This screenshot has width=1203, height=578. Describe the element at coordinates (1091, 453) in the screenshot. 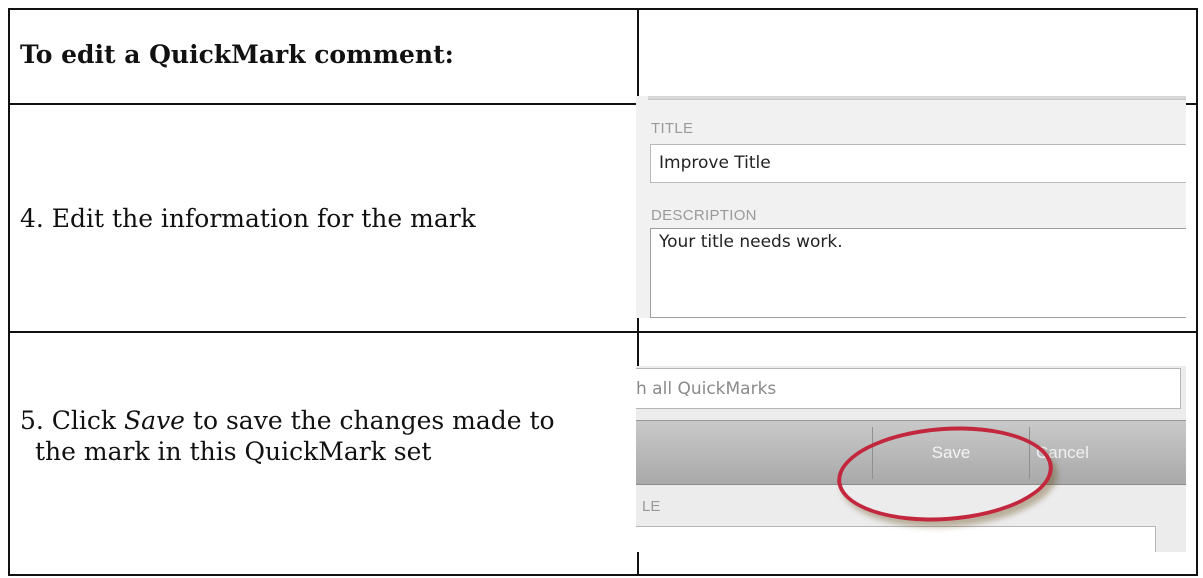

I see `cancel-button: Cancel` at that location.